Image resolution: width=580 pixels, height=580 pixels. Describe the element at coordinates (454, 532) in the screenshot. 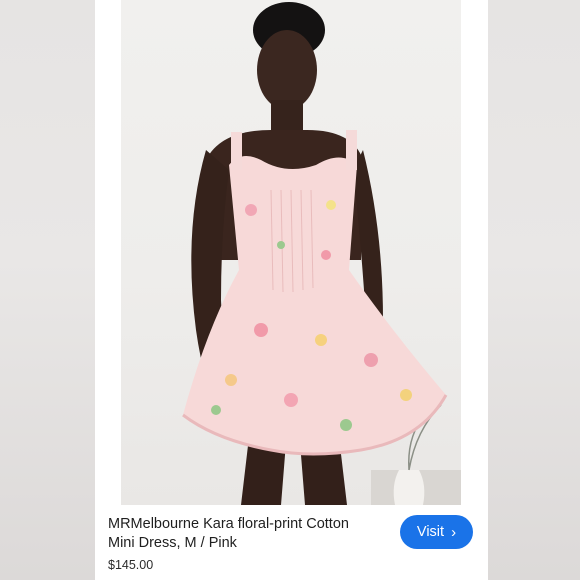

I see `chevron-right-icon: ›` at that location.